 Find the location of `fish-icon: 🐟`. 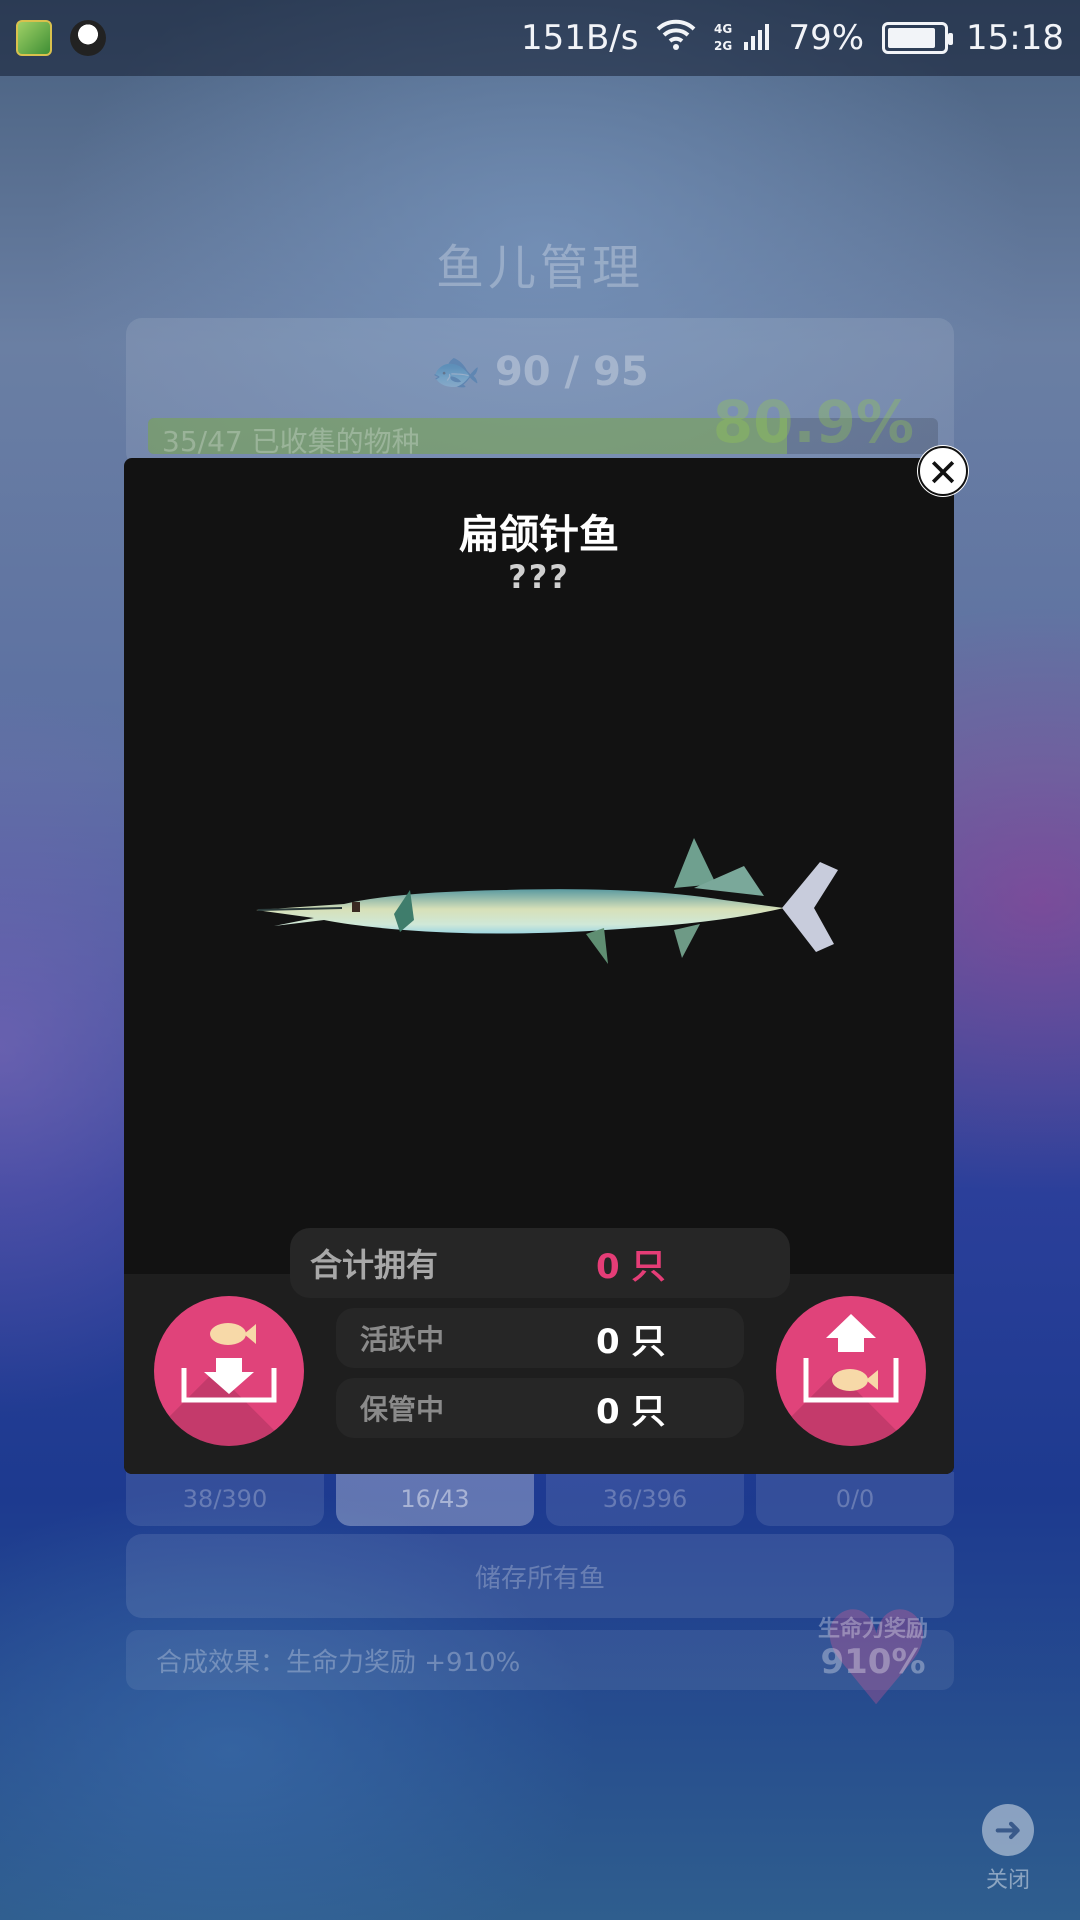

fish-icon: 🐟 is located at coordinates (463, 372).